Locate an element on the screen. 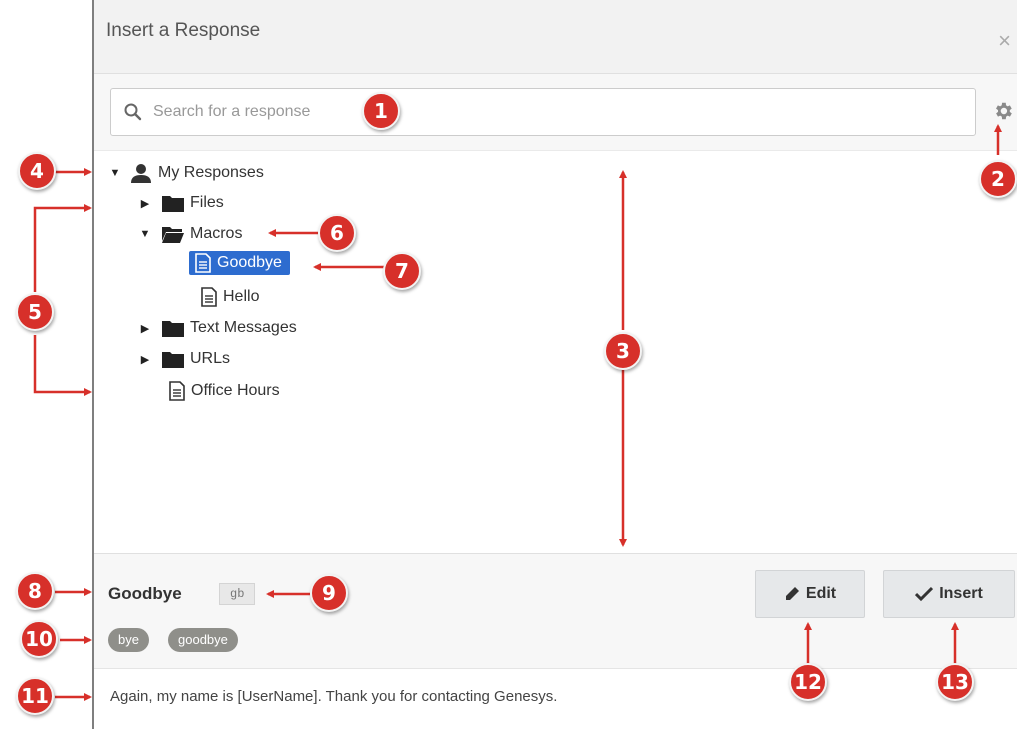 The height and width of the screenshot is (729, 1017). tree-item-files: ▶ Files is located at coordinates (181, 203).